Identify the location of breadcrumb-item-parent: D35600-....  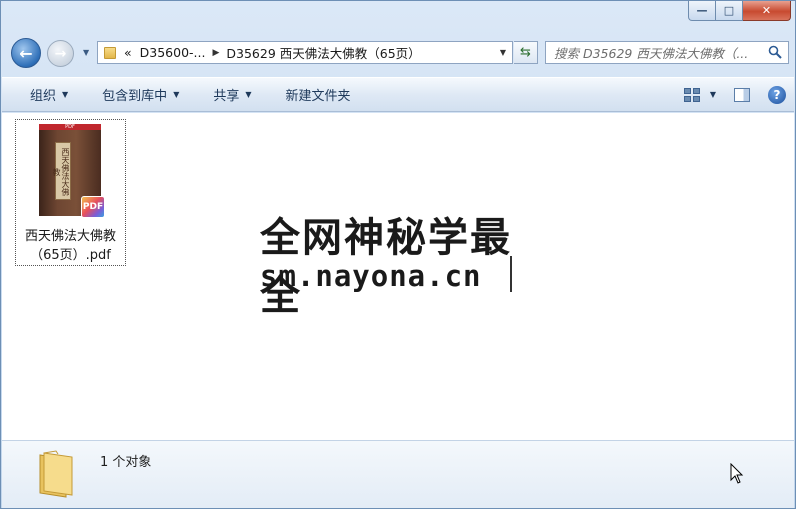
(173, 52).